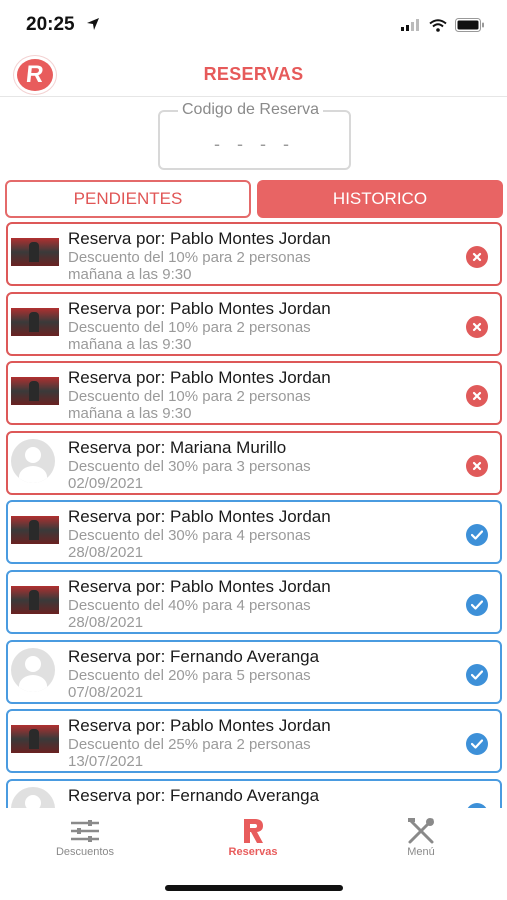  What do you see at coordinates (469, 25) in the screenshot?
I see `battery-icon` at bounding box center [469, 25].